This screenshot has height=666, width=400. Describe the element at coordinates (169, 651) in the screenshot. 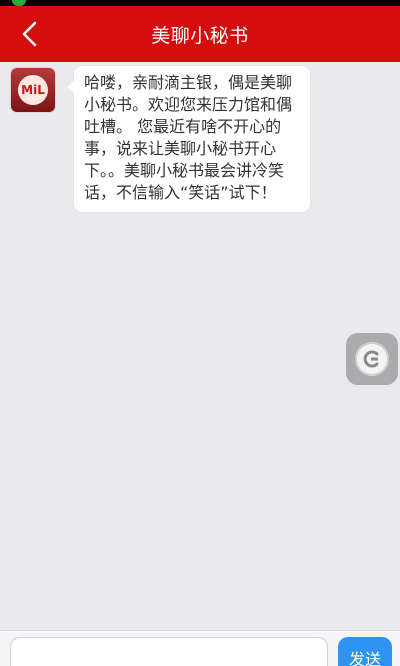

I see `message-input` at that location.